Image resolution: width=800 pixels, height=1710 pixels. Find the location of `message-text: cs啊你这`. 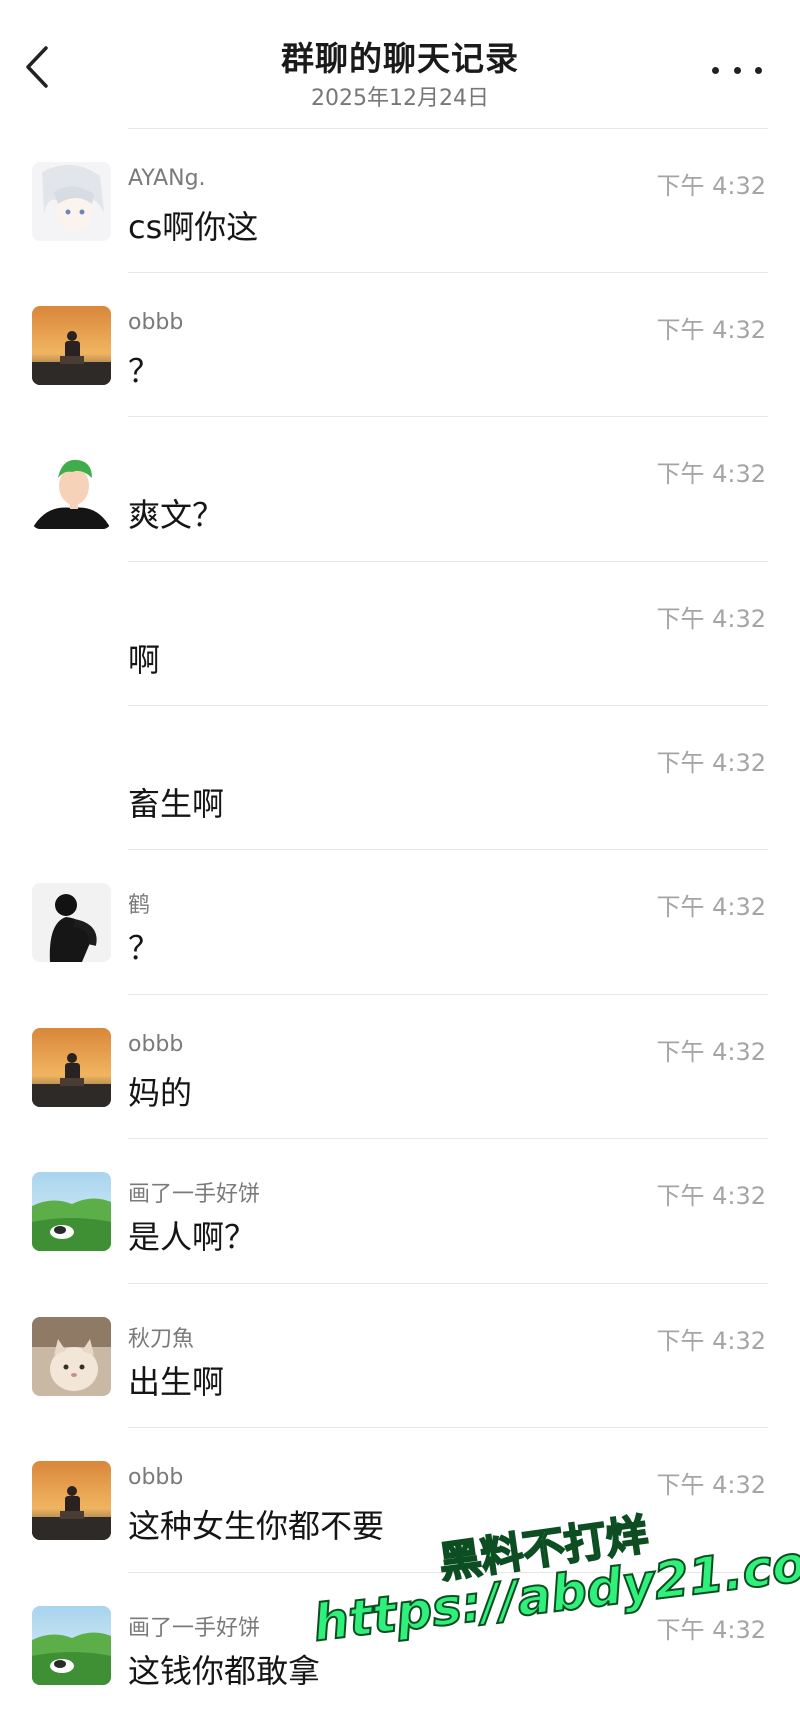

message-text: cs啊你这 is located at coordinates (193, 227).